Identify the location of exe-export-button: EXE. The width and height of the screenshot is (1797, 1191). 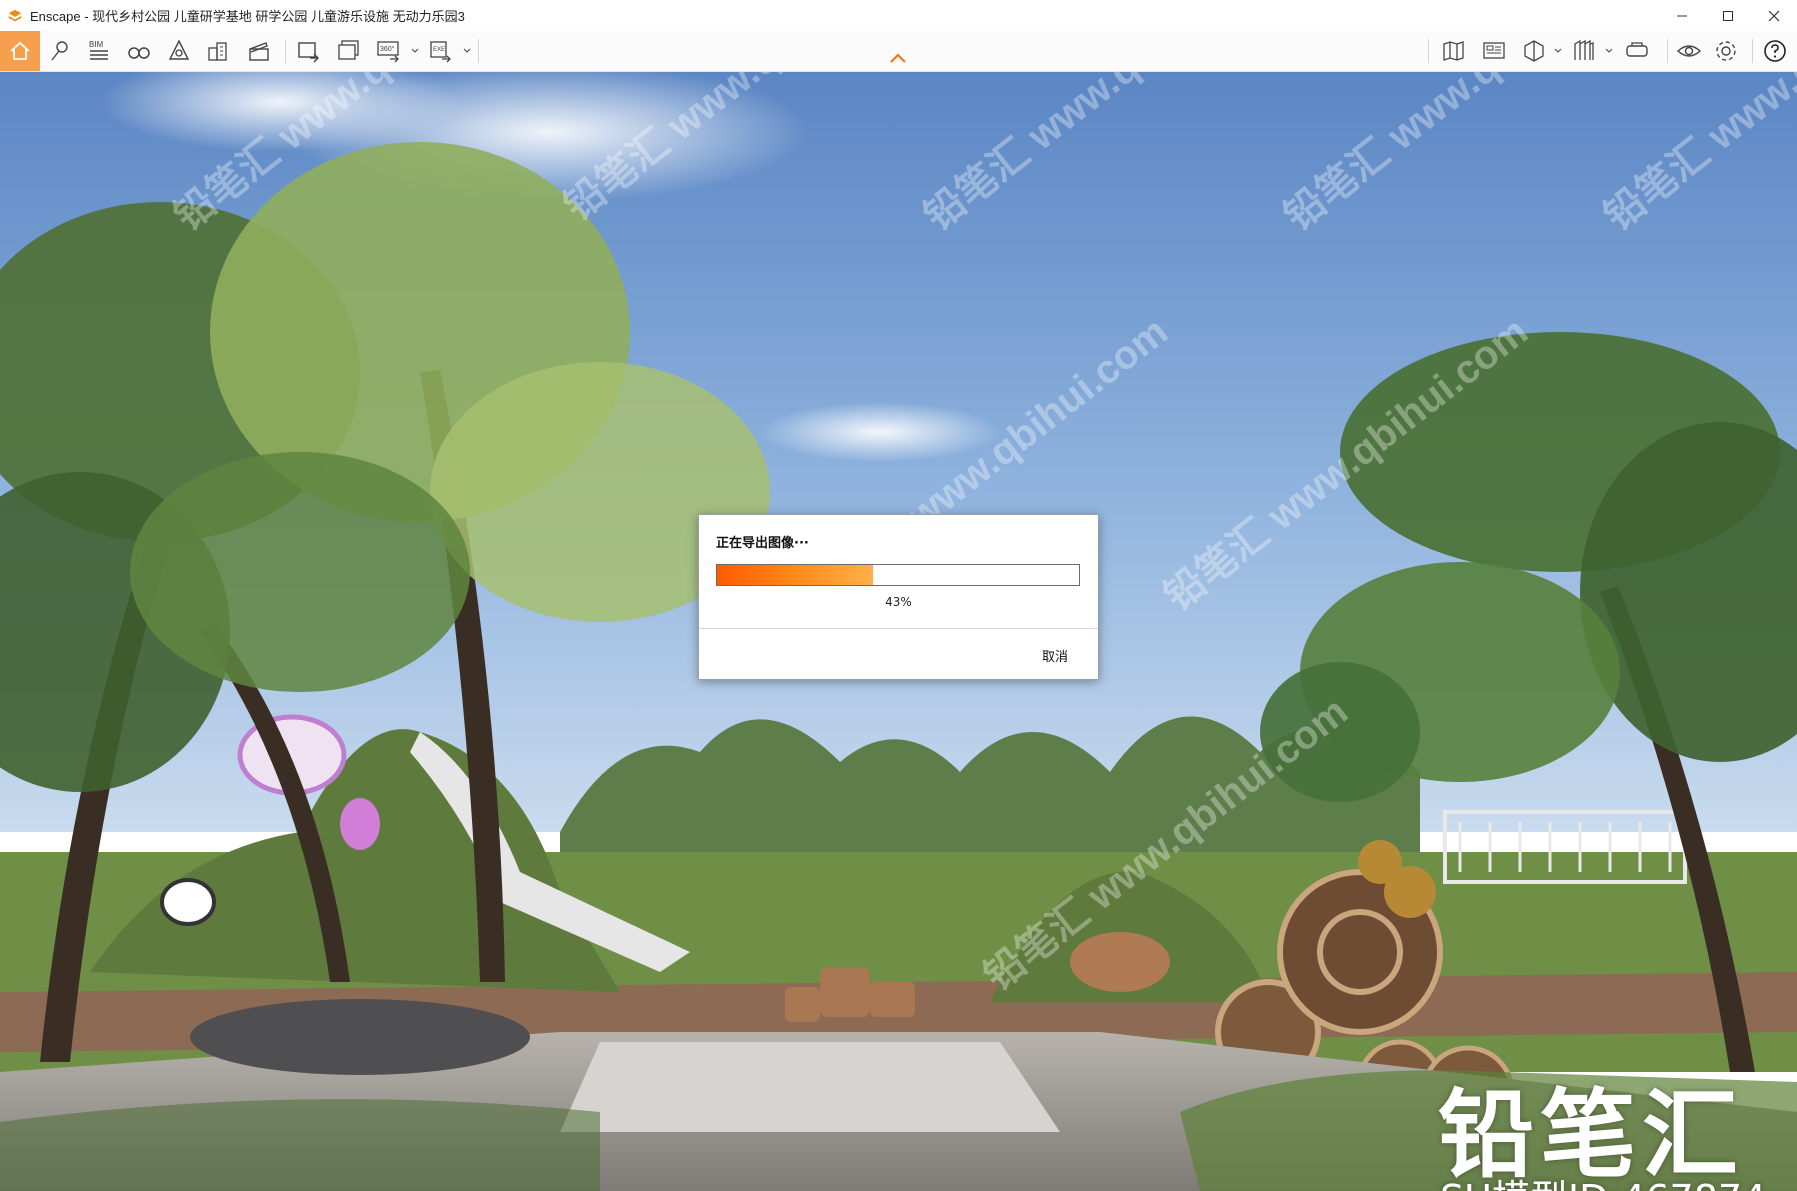
(441, 51).